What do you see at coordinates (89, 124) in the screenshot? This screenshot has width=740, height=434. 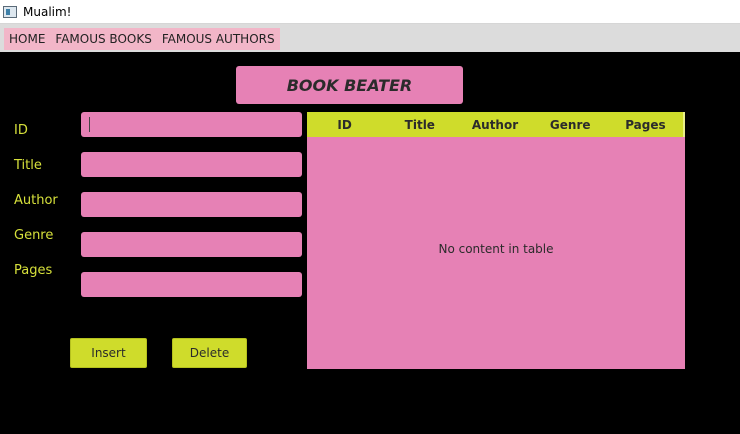 I see `text-caret` at bounding box center [89, 124].